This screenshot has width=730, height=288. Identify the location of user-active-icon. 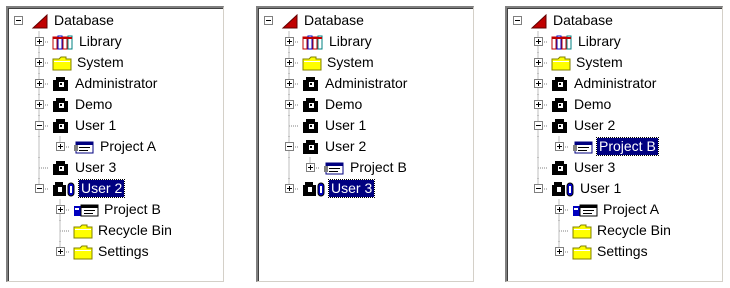
(563, 189).